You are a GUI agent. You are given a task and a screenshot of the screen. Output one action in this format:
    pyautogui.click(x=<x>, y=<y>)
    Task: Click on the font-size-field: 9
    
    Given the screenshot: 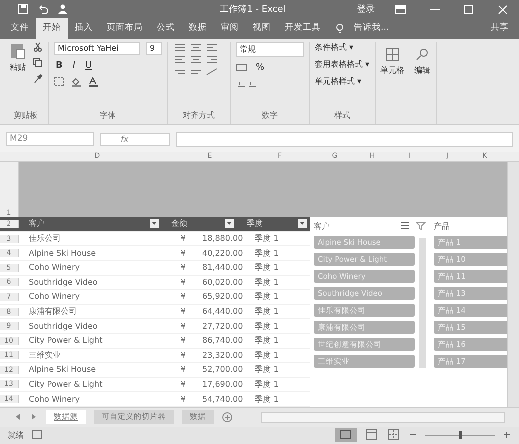 What is the action you would take?
    pyautogui.click(x=154, y=49)
    